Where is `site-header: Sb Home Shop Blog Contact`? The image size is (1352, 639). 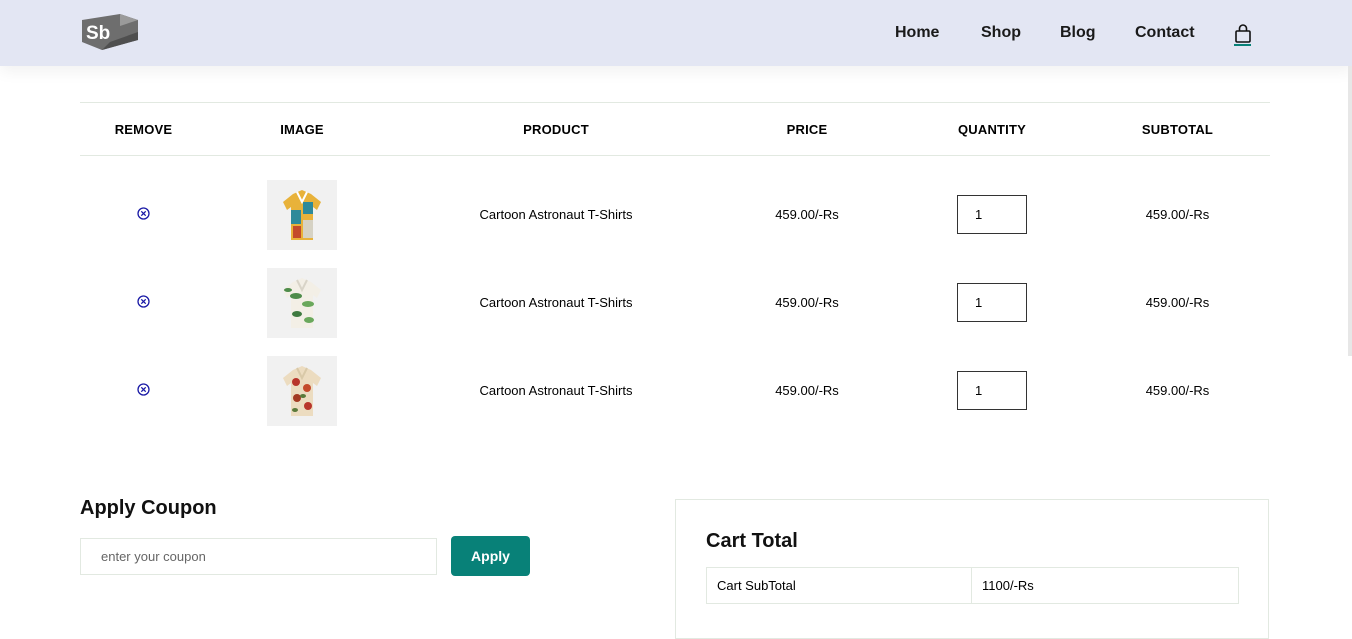 site-header: Sb Home Shop Blog Contact is located at coordinates (676, 33).